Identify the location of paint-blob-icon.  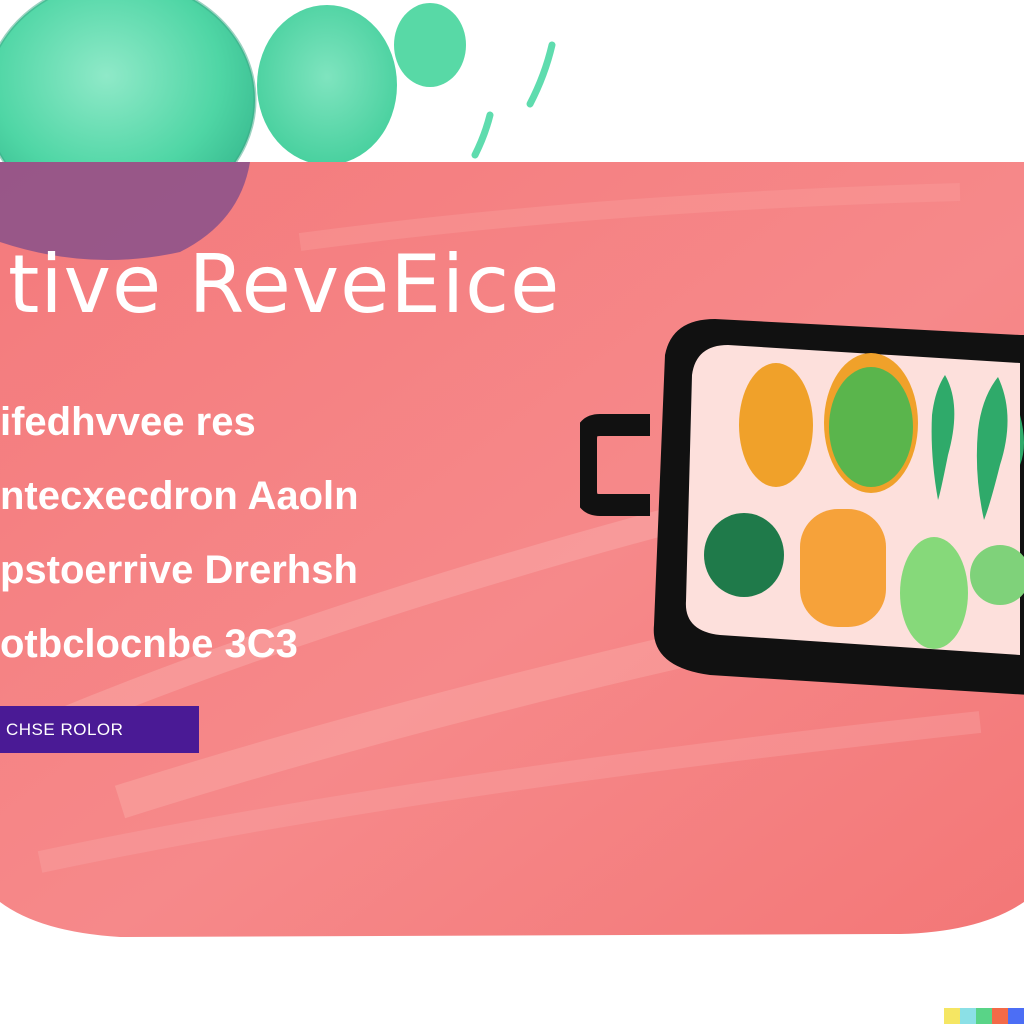
(934, 593).